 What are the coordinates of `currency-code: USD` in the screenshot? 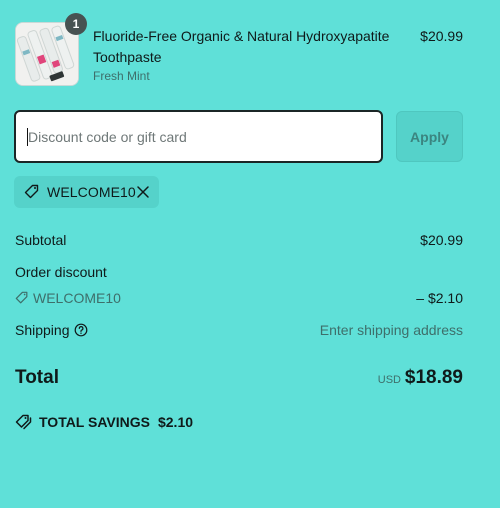 It's located at (389, 380).